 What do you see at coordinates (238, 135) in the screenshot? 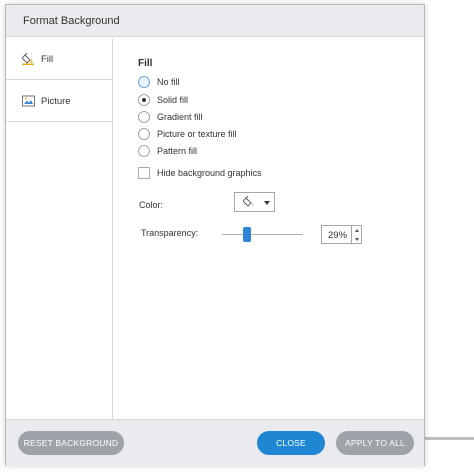
I see `radio-picture-texture-fill: Picture or texture fill` at bounding box center [238, 135].